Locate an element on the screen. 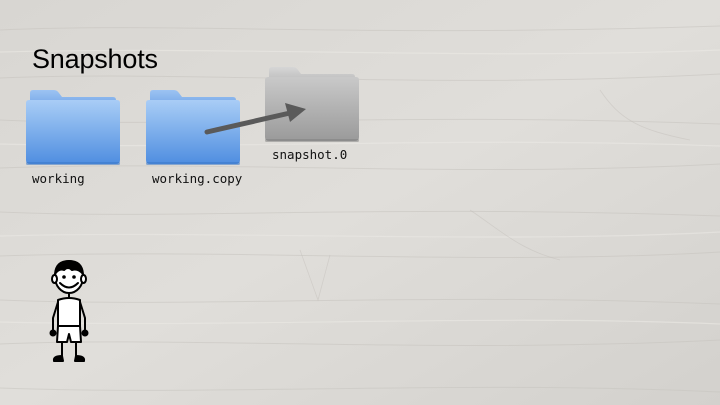 The height and width of the screenshot is (405, 720). stick-figure-person-icon is located at coordinates (69, 314).